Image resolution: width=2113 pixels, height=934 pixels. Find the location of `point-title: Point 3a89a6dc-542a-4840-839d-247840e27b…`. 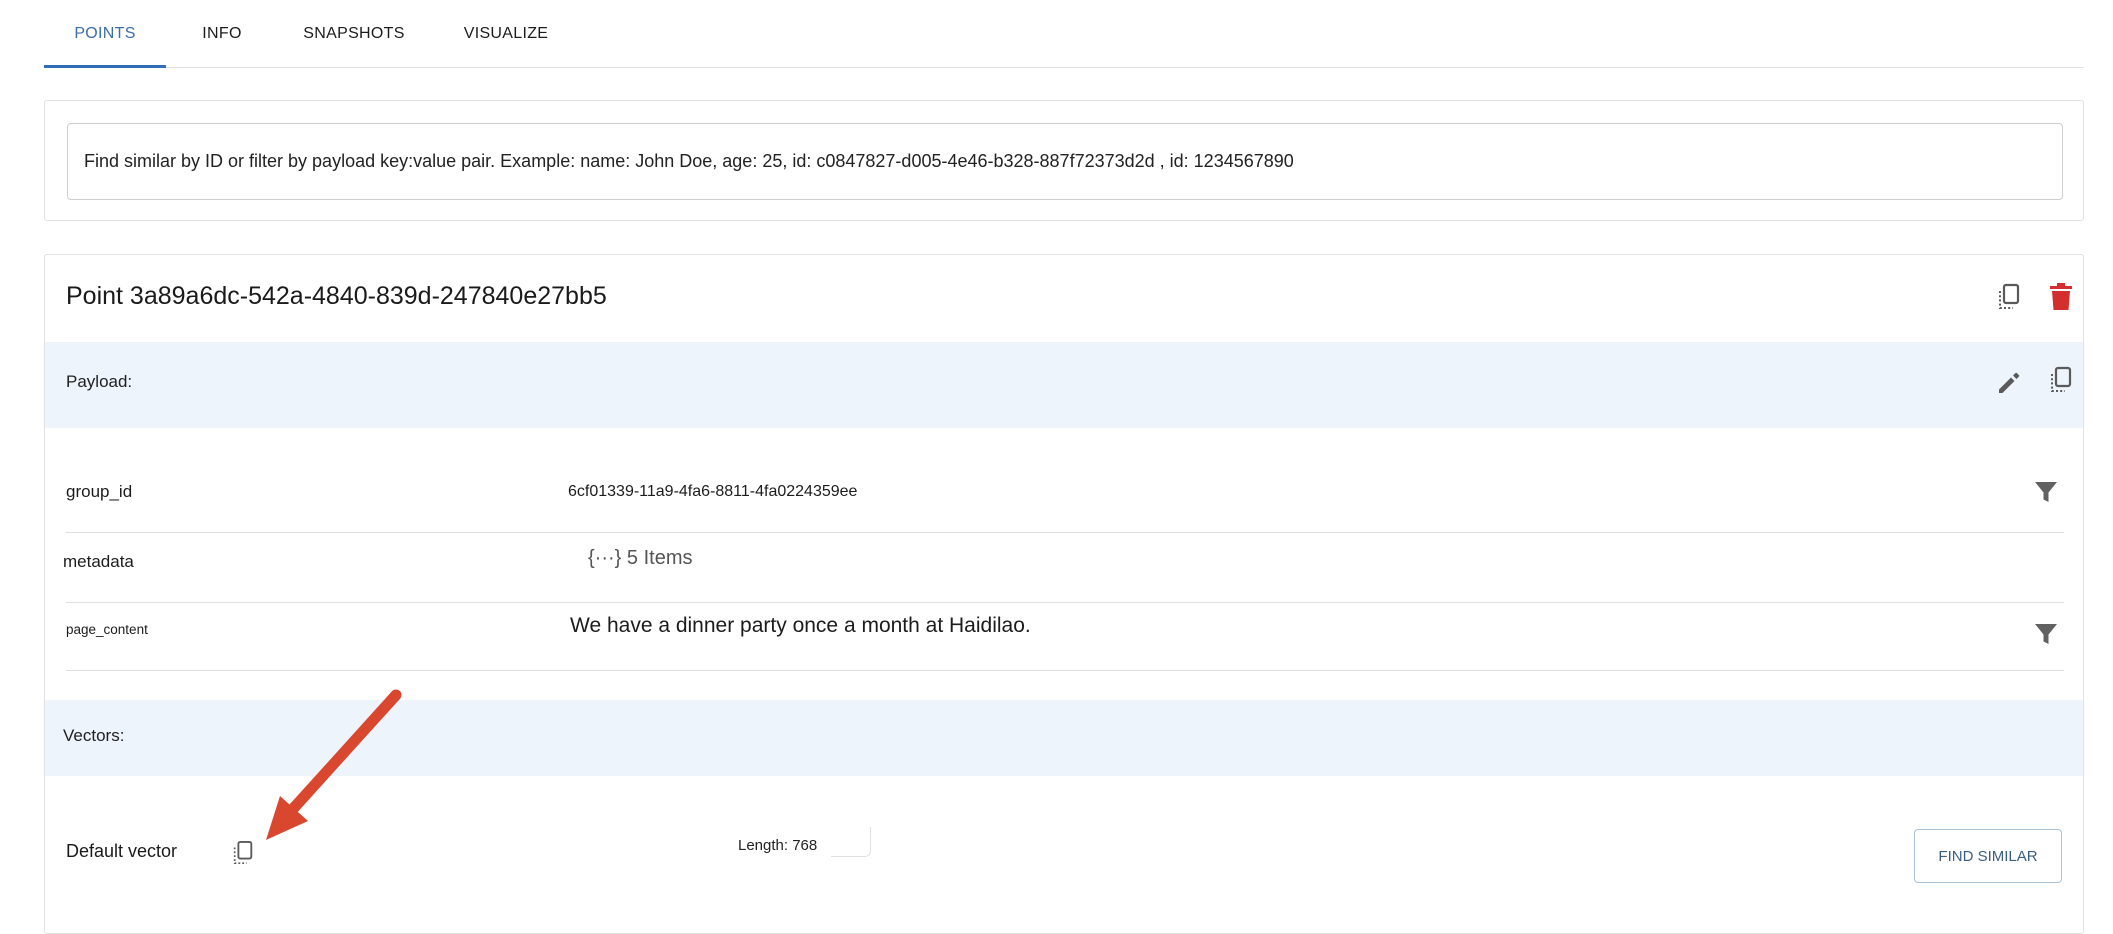

point-title: Point 3a89a6dc-542a-4840-839d-247840e27b… is located at coordinates (336, 296).